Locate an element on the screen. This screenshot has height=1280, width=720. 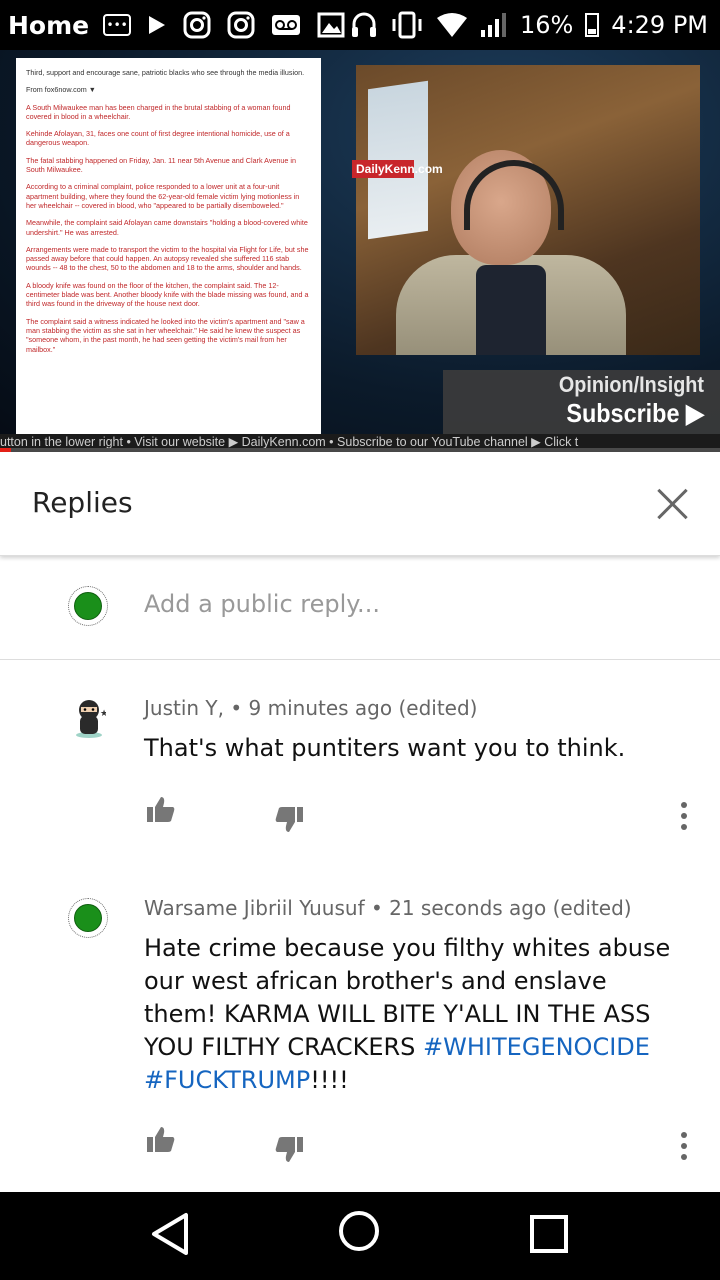
vibrate-icon is located at coordinates (407, 25).